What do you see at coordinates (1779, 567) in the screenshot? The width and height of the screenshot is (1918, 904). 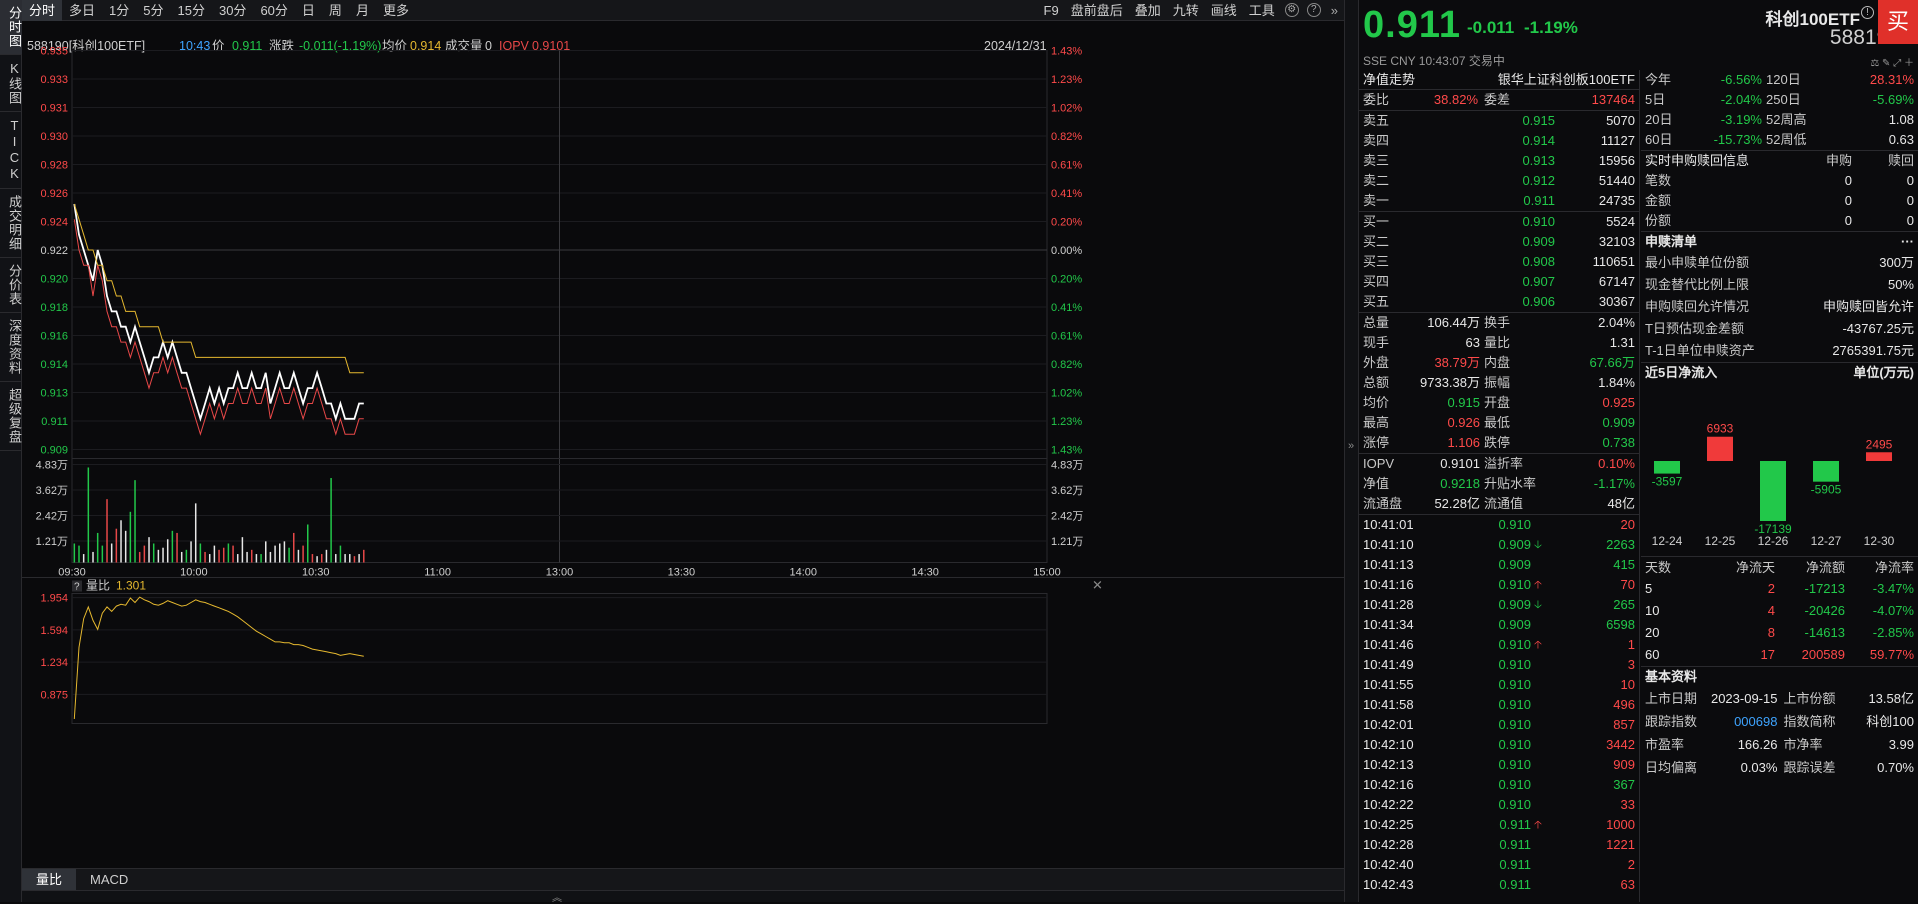 I see `flow-table-header: 天数 净流天 净流额 净流率` at bounding box center [1779, 567].